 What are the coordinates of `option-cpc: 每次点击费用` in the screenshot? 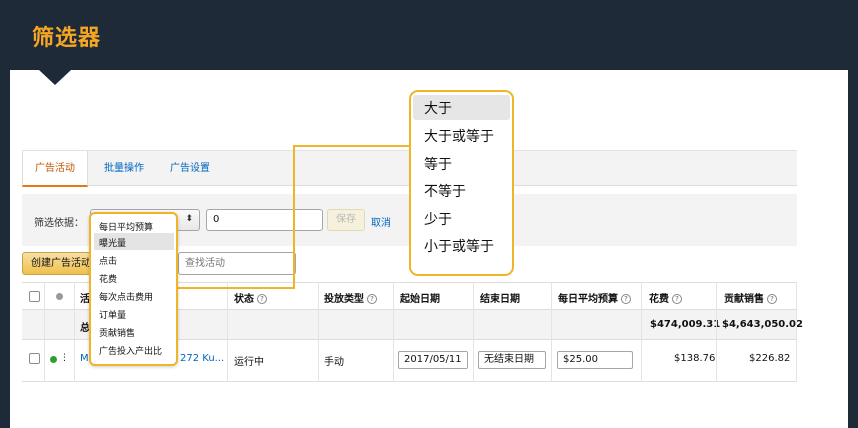 It's located at (126, 296).